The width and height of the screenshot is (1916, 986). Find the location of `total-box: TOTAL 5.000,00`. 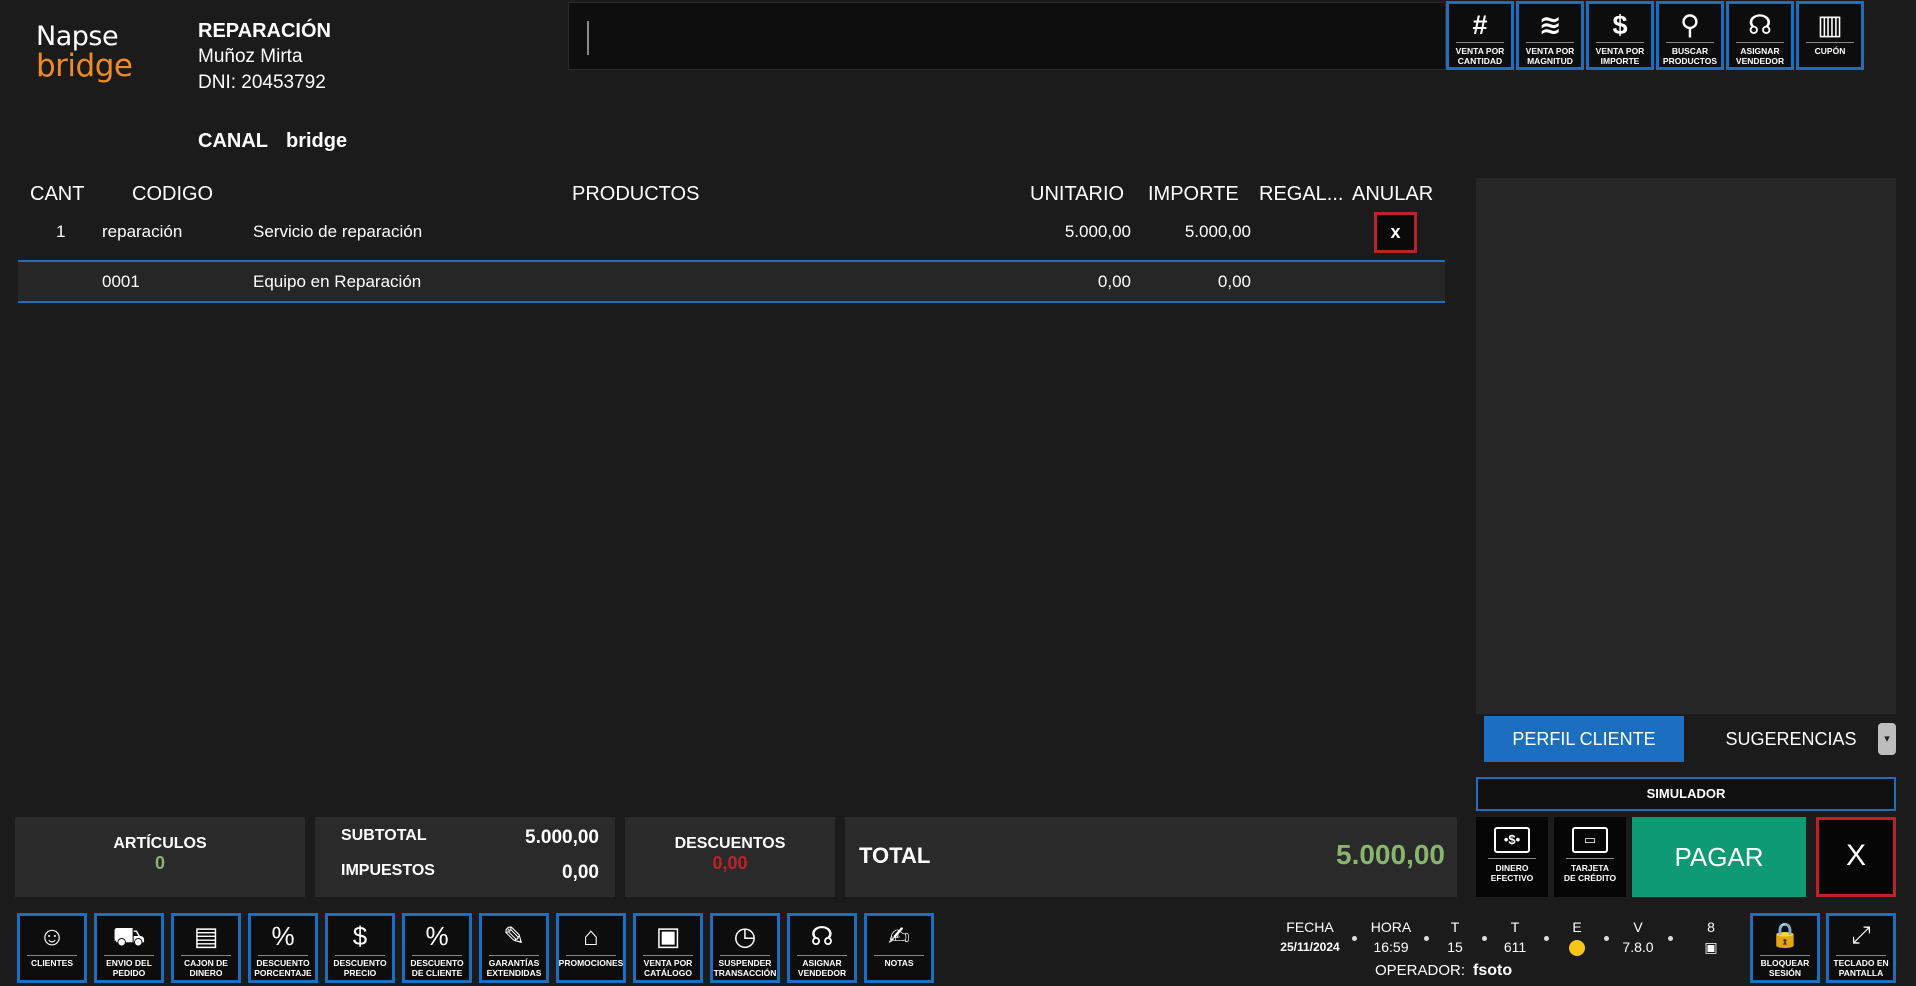

total-box: TOTAL 5.000,00 is located at coordinates (1151, 857).